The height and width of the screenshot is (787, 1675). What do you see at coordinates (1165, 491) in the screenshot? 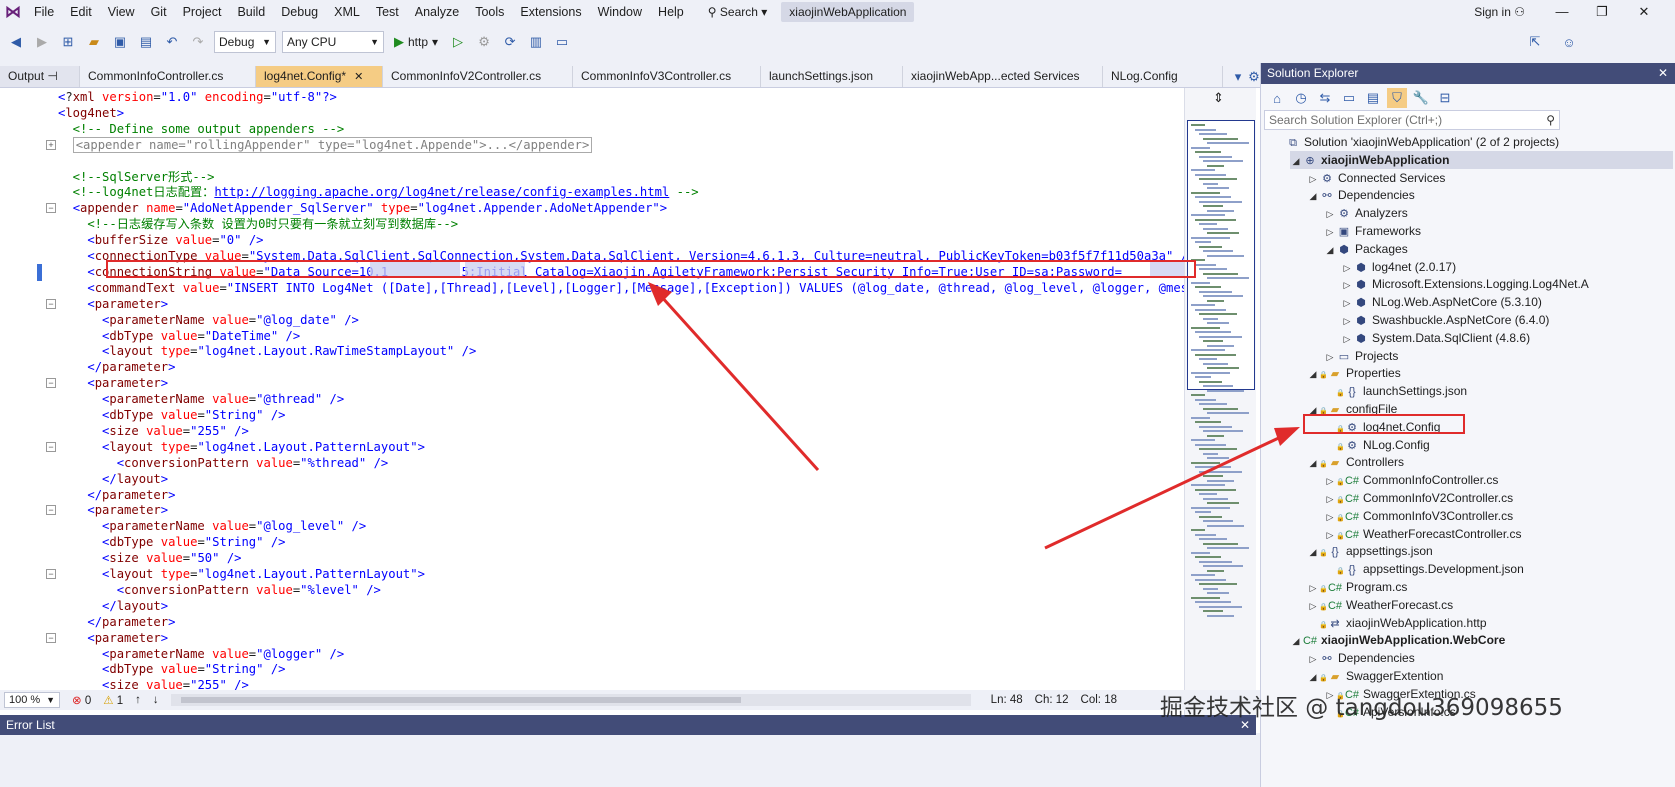
I see `annotation-arrow-explorer` at bounding box center [1165, 491].